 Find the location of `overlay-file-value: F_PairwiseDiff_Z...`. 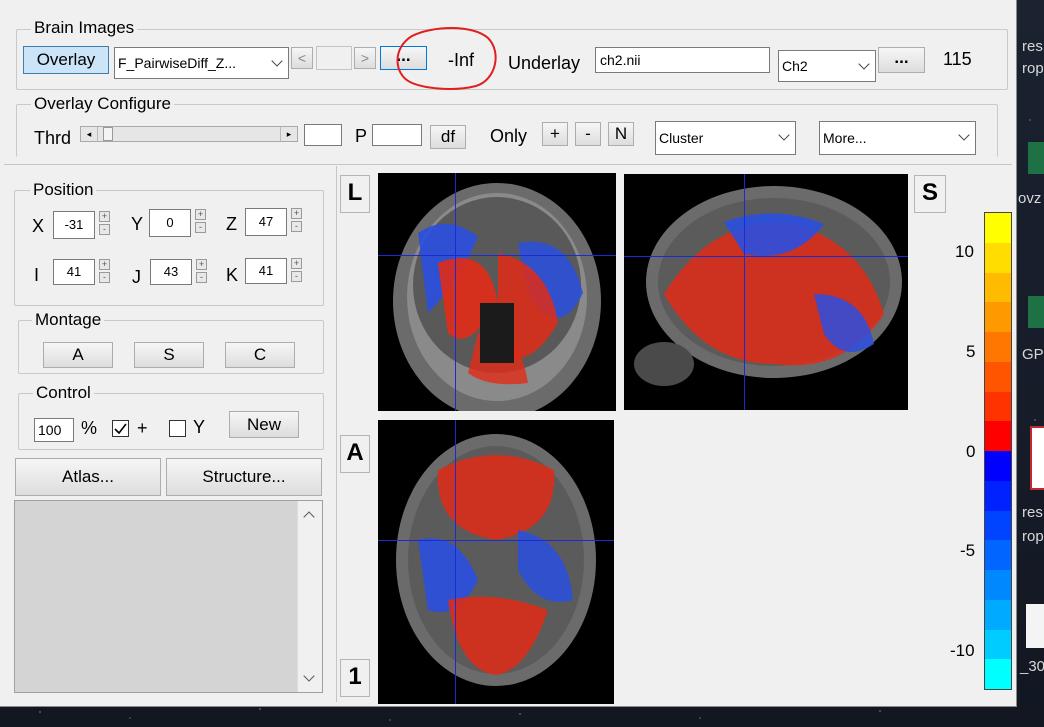

overlay-file-value: F_PairwiseDiff_Z... is located at coordinates (177, 63).